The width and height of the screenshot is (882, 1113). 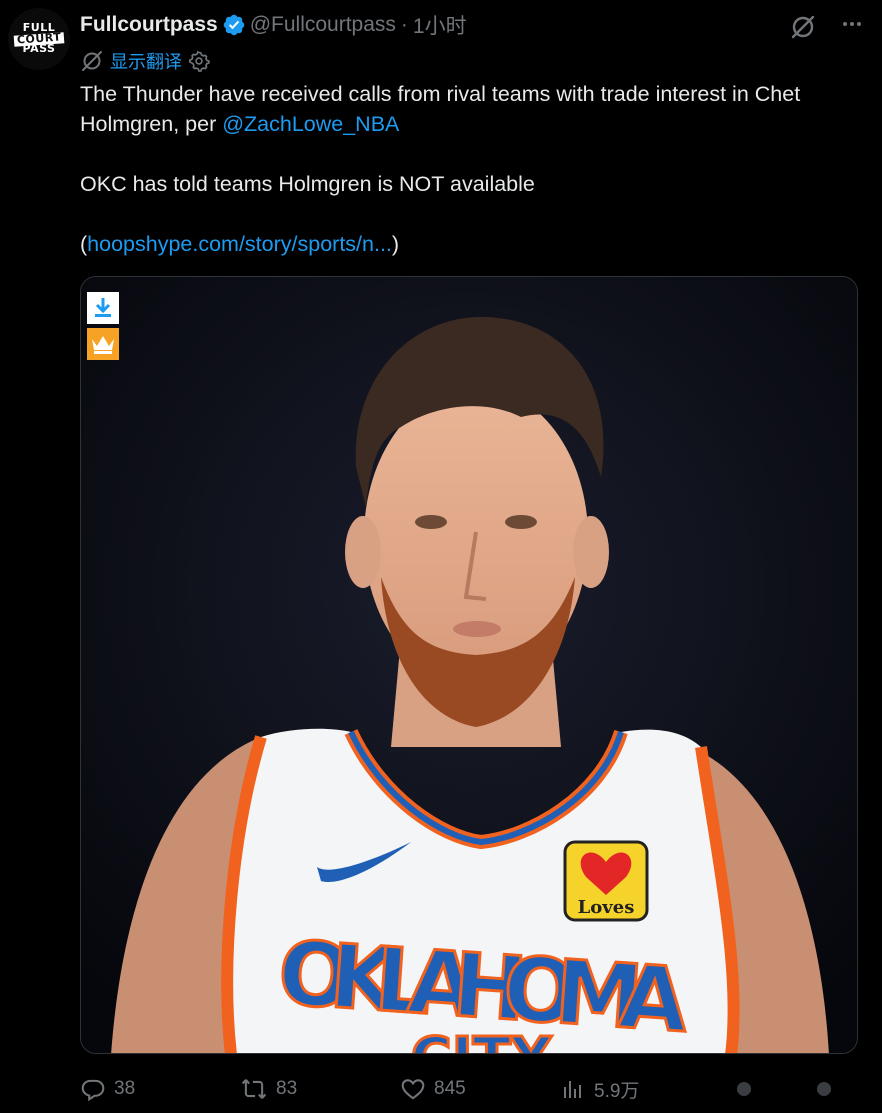 I want to click on mention-link: @ZachLowe_NBA, so click(x=310, y=124).